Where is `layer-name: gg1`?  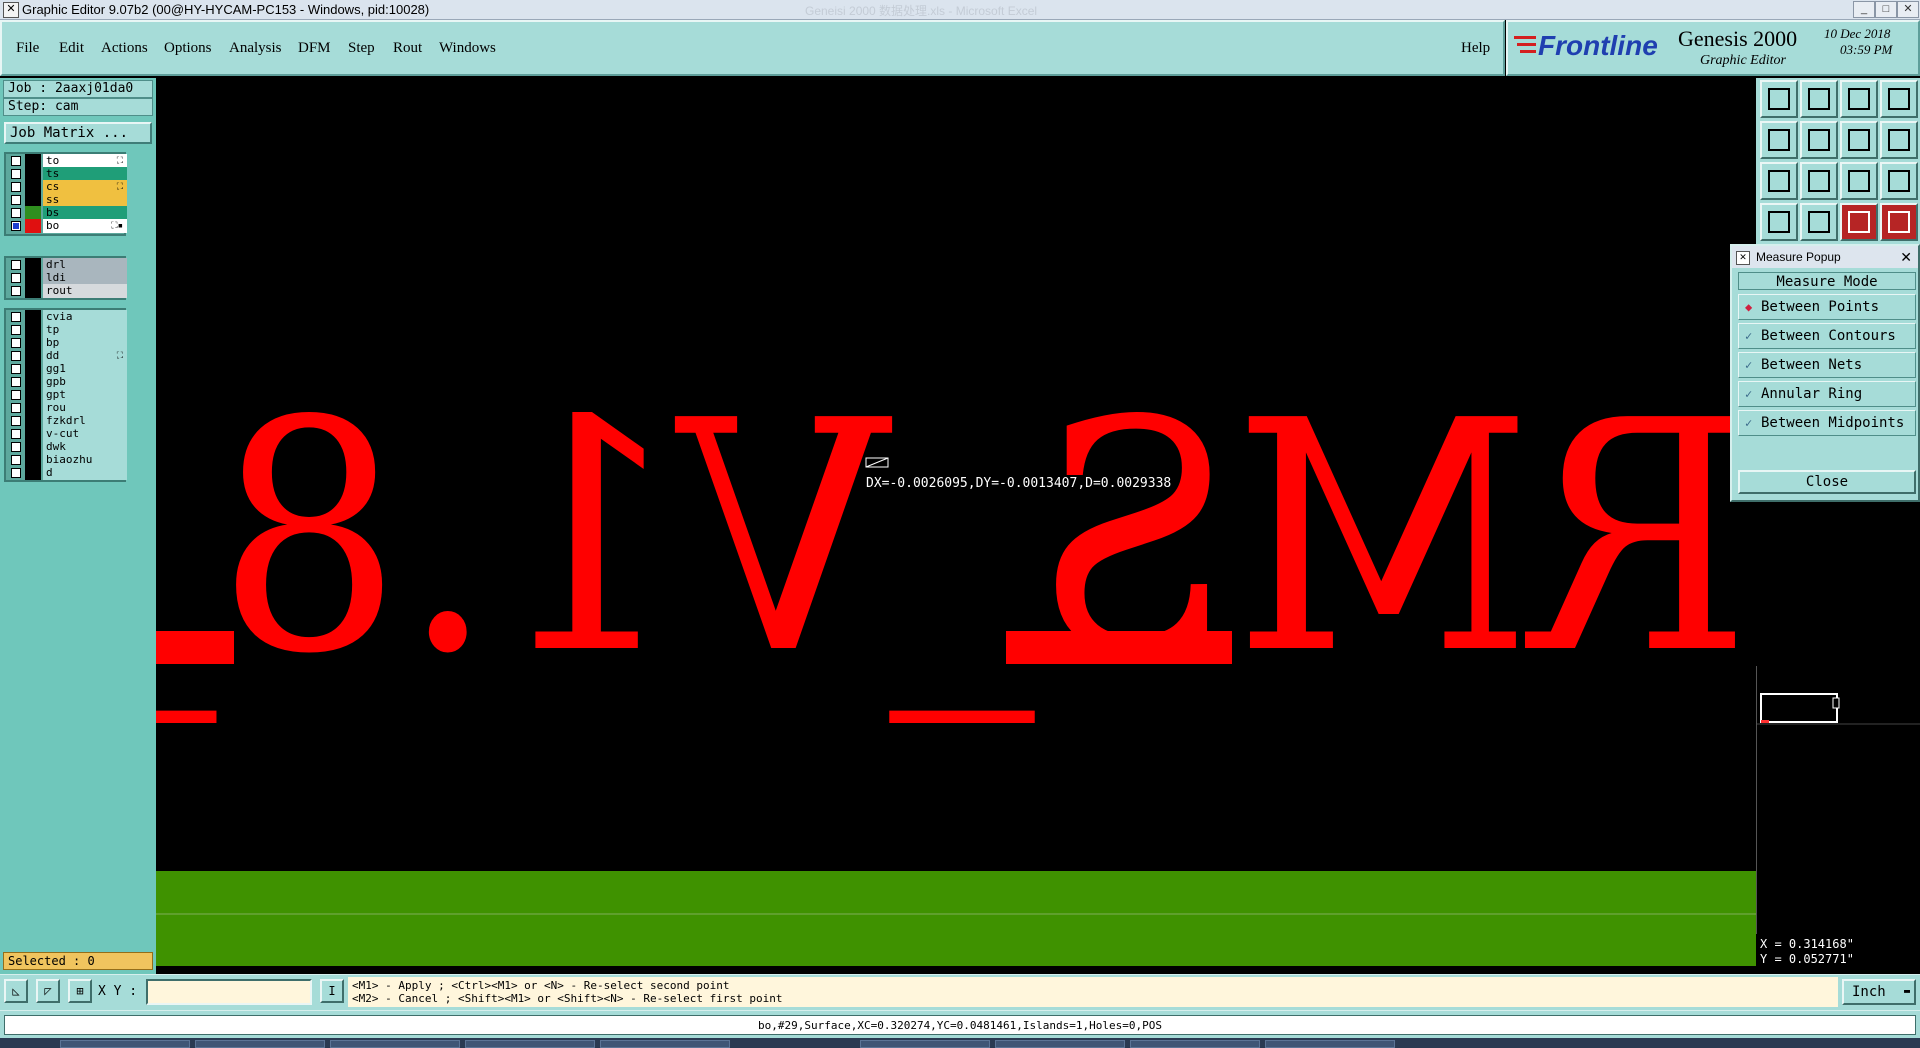 layer-name: gg1 is located at coordinates (85, 369).